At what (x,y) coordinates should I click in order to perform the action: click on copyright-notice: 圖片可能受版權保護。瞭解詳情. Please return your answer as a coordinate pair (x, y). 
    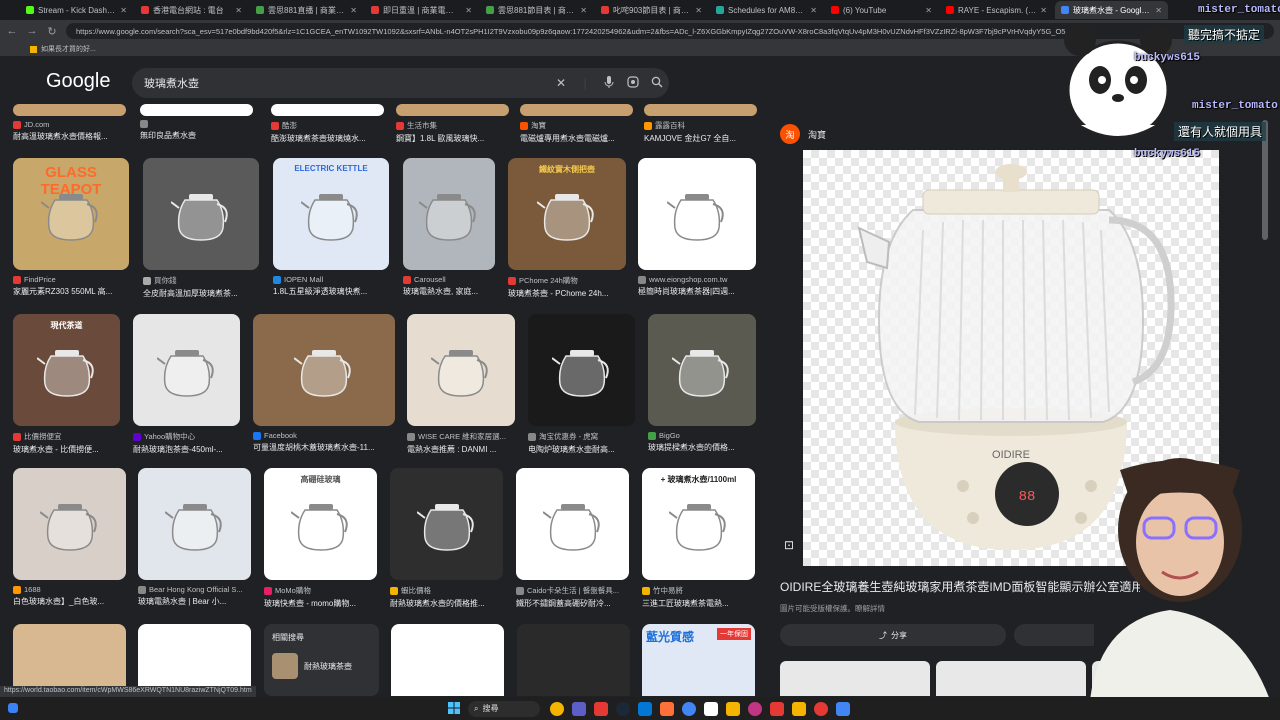
    Looking at the image, I should click on (832, 608).